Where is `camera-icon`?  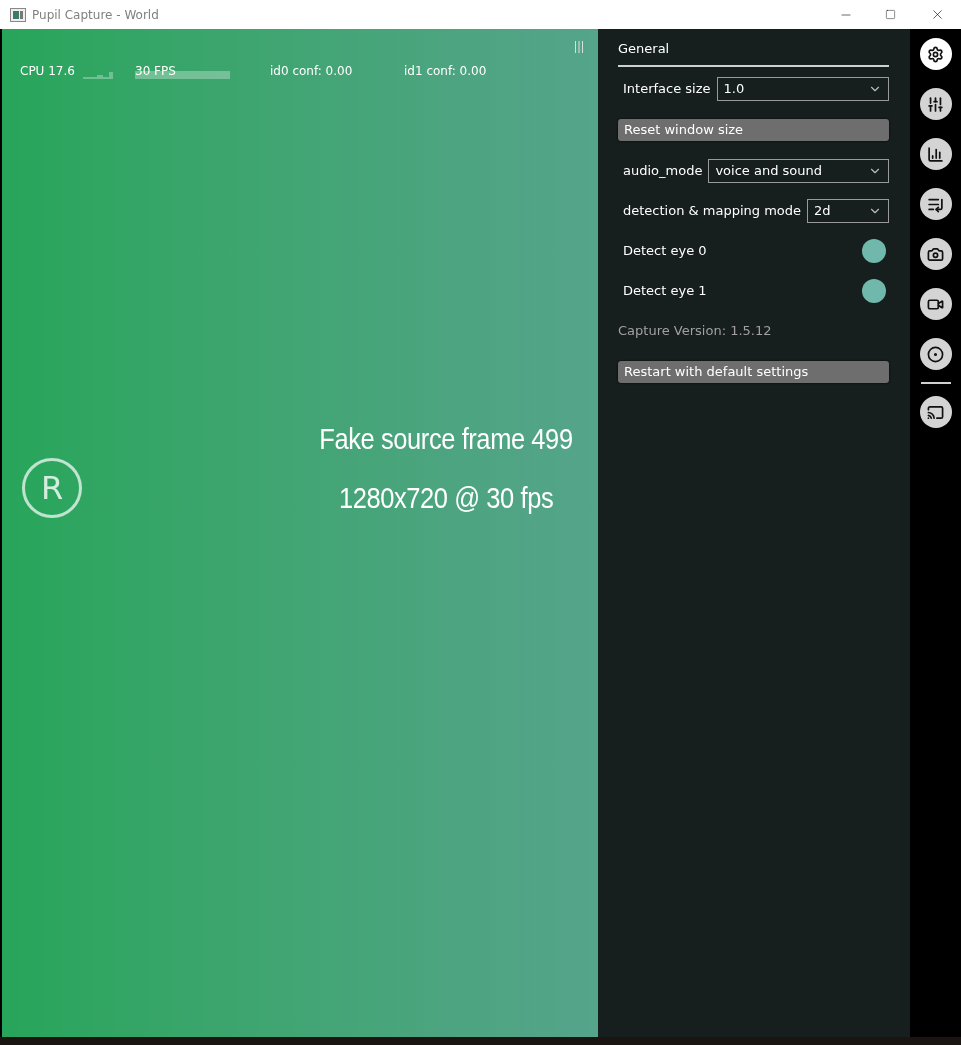 camera-icon is located at coordinates (935, 254).